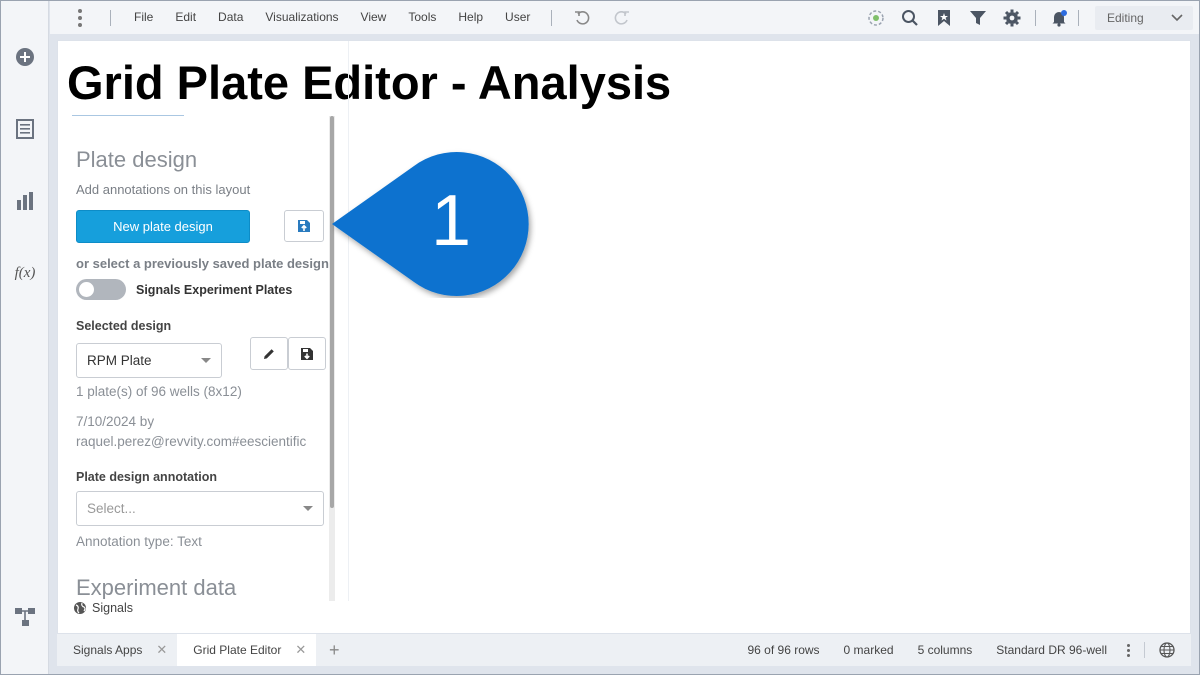 The image size is (1200, 675). What do you see at coordinates (124, 326) in the screenshot?
I see `selected-design-label: Selected design` at bounding box center [124, 326].